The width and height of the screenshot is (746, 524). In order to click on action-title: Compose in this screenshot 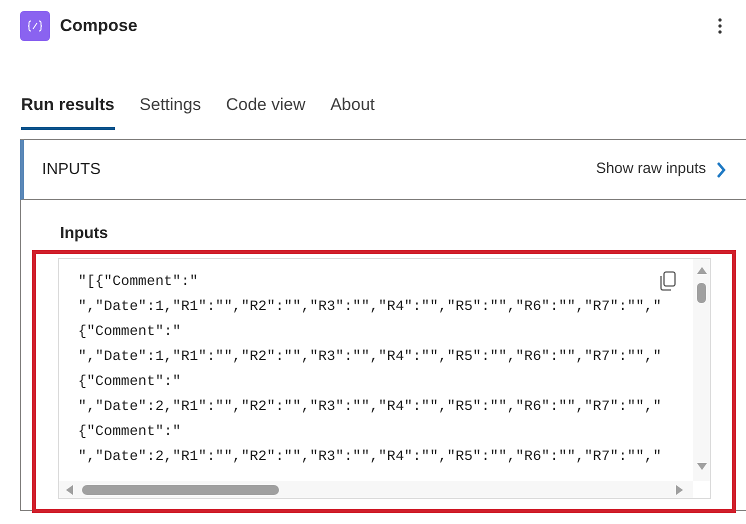, I will do `click(99, 26)`.